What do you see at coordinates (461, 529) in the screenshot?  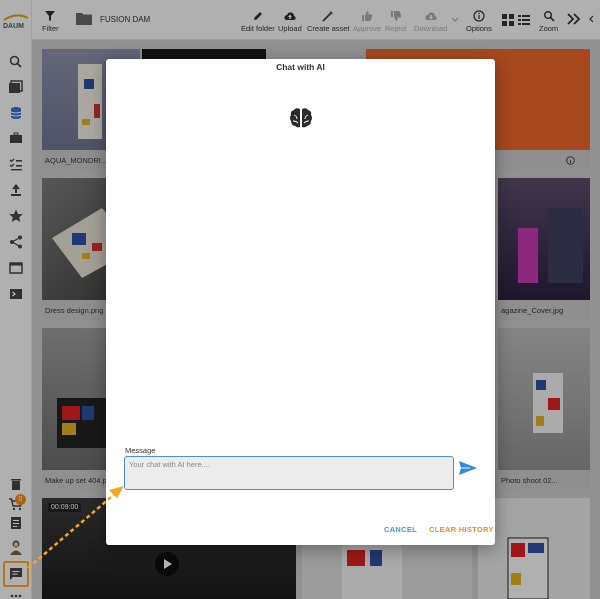 I see `clear-history-button: CLEAR HISTORY` at bounding box center [461, 529].